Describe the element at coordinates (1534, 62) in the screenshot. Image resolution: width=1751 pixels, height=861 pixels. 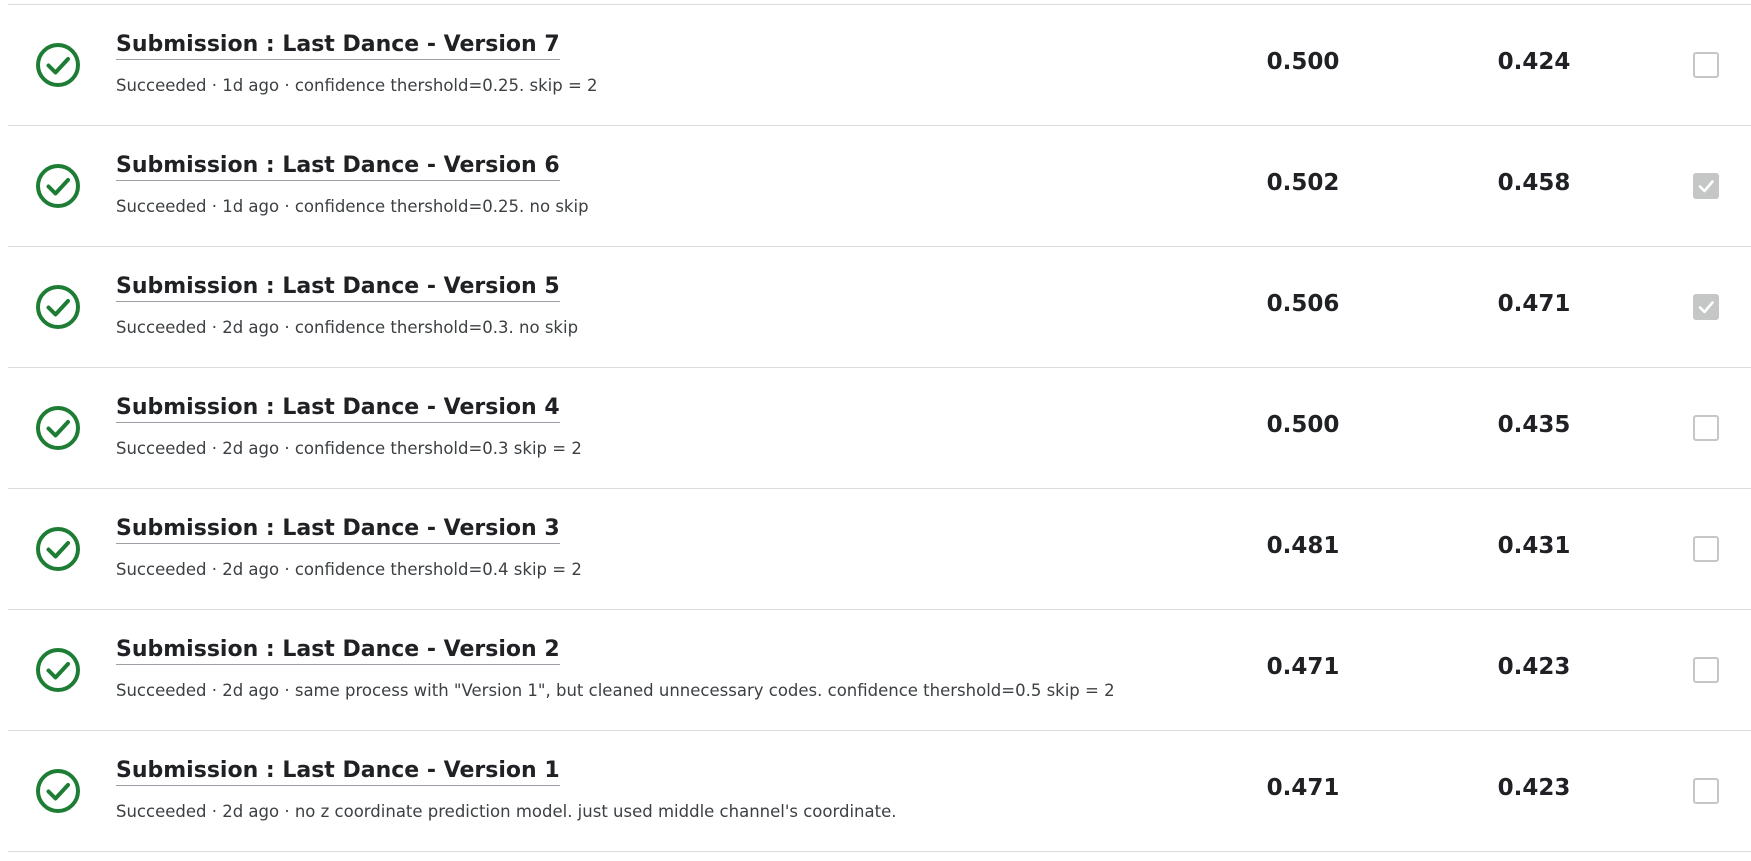
I see `public-score: 0.424` at that location.